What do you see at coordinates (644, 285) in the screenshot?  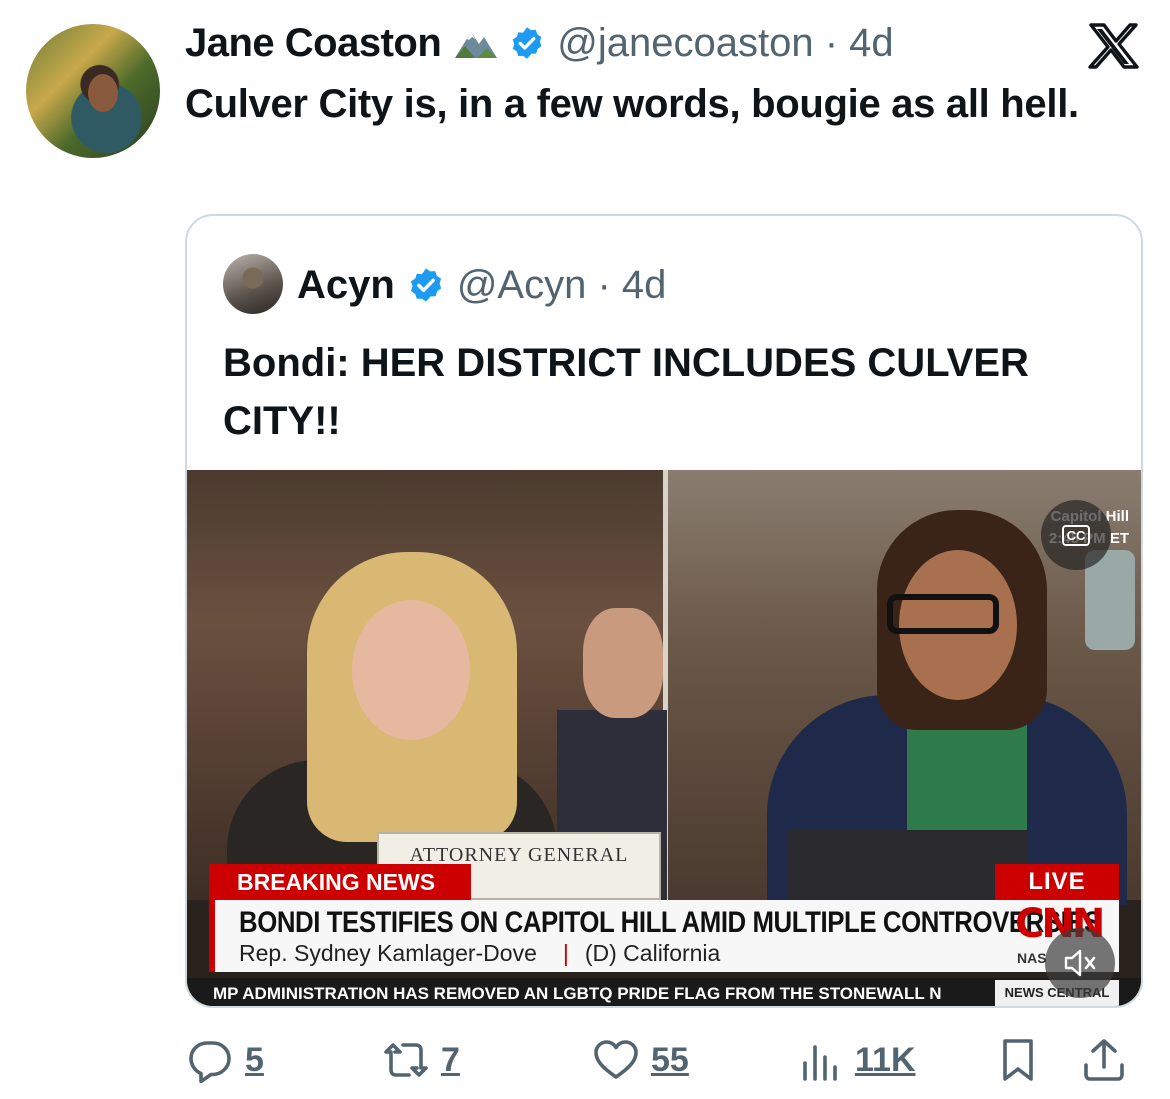 I see `quoted-timestamp: 4d` at bounding box center [644, 285].